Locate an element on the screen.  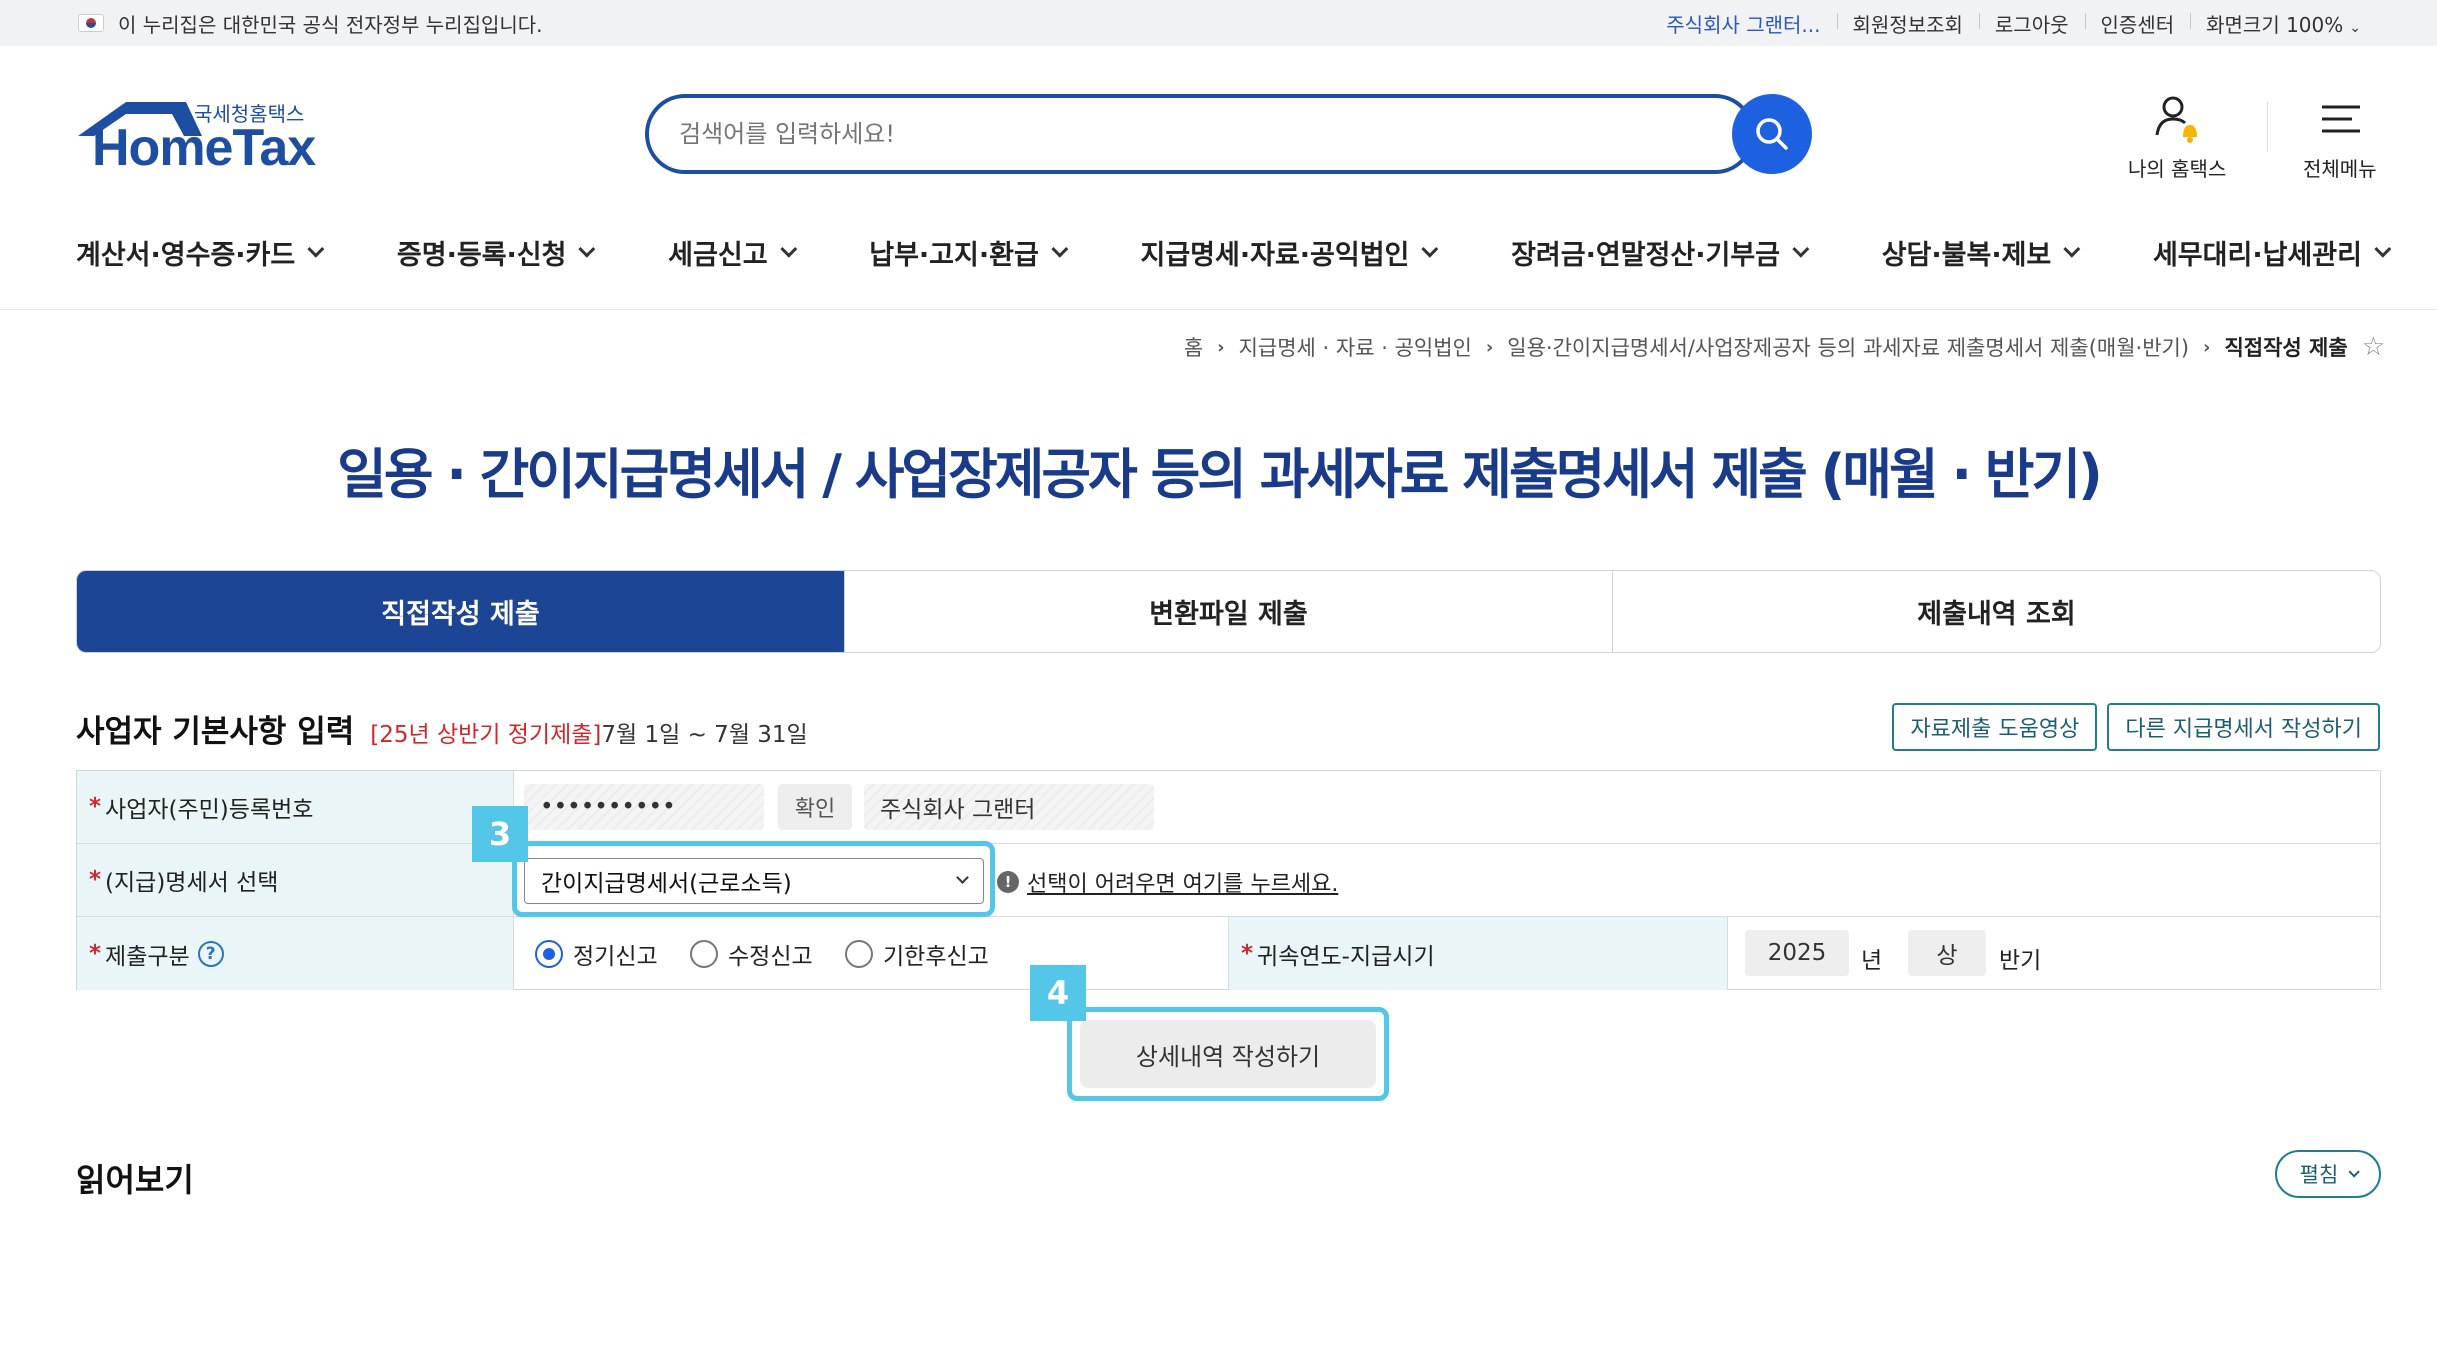
nav-incentive-yearend: 장려금·연말정산·기부금 is located at coordinates (1660, 252).